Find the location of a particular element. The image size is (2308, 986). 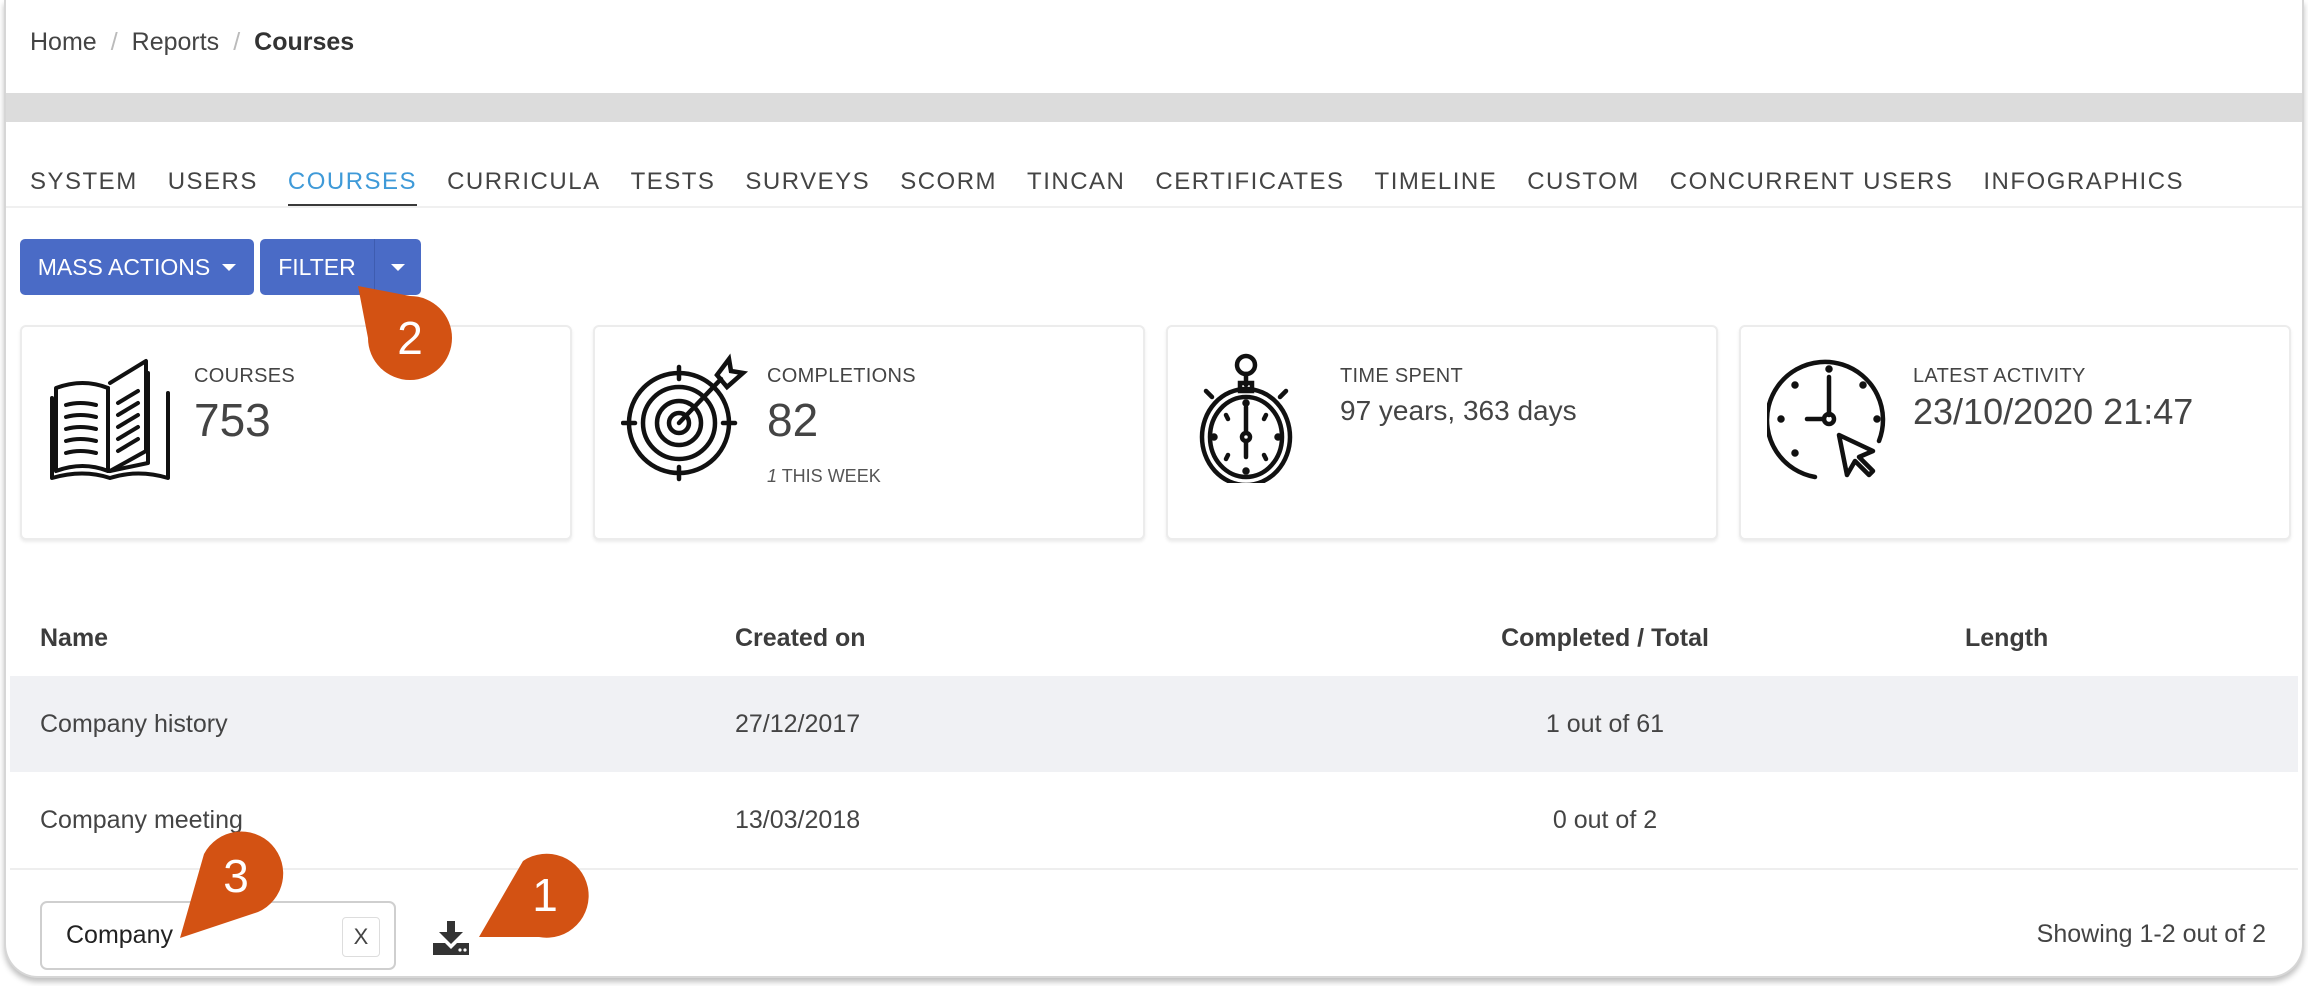

callout-number: 3 is located at coordinates (236, 876).